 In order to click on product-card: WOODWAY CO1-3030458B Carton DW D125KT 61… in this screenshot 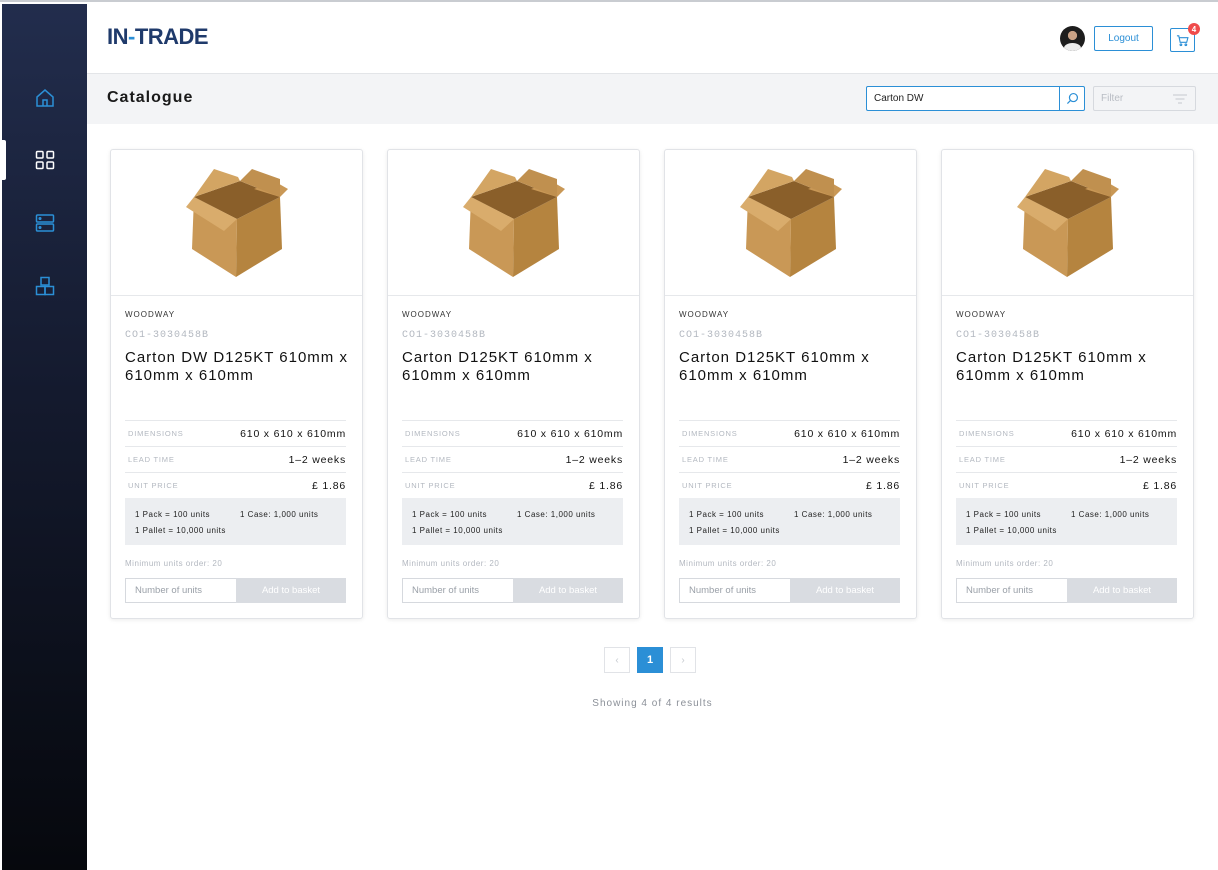, I will do `click(236, 384)`.